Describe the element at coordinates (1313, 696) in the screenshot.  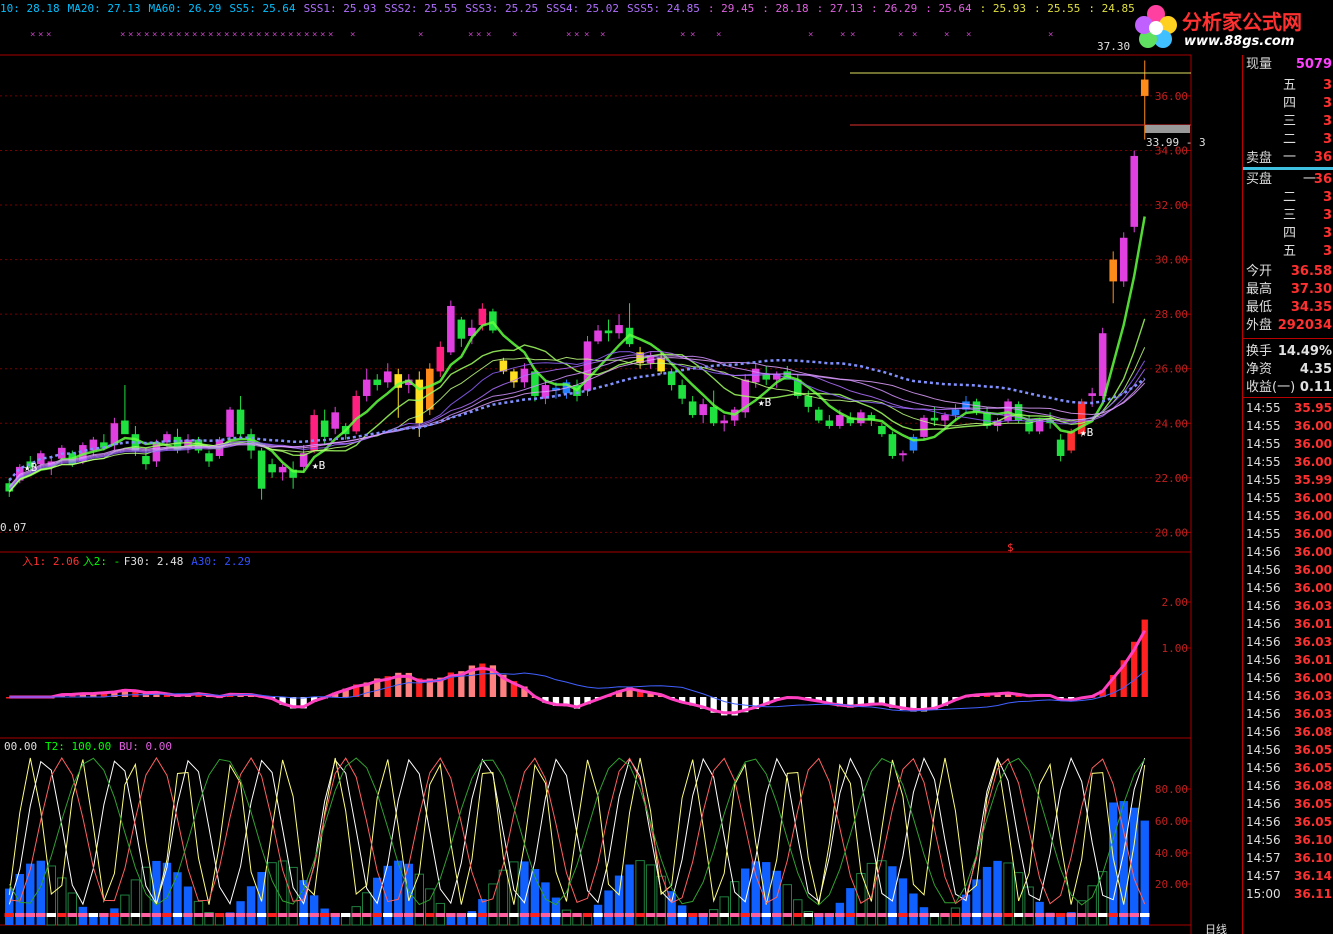
I see `quote-value: 36.03` at that location.